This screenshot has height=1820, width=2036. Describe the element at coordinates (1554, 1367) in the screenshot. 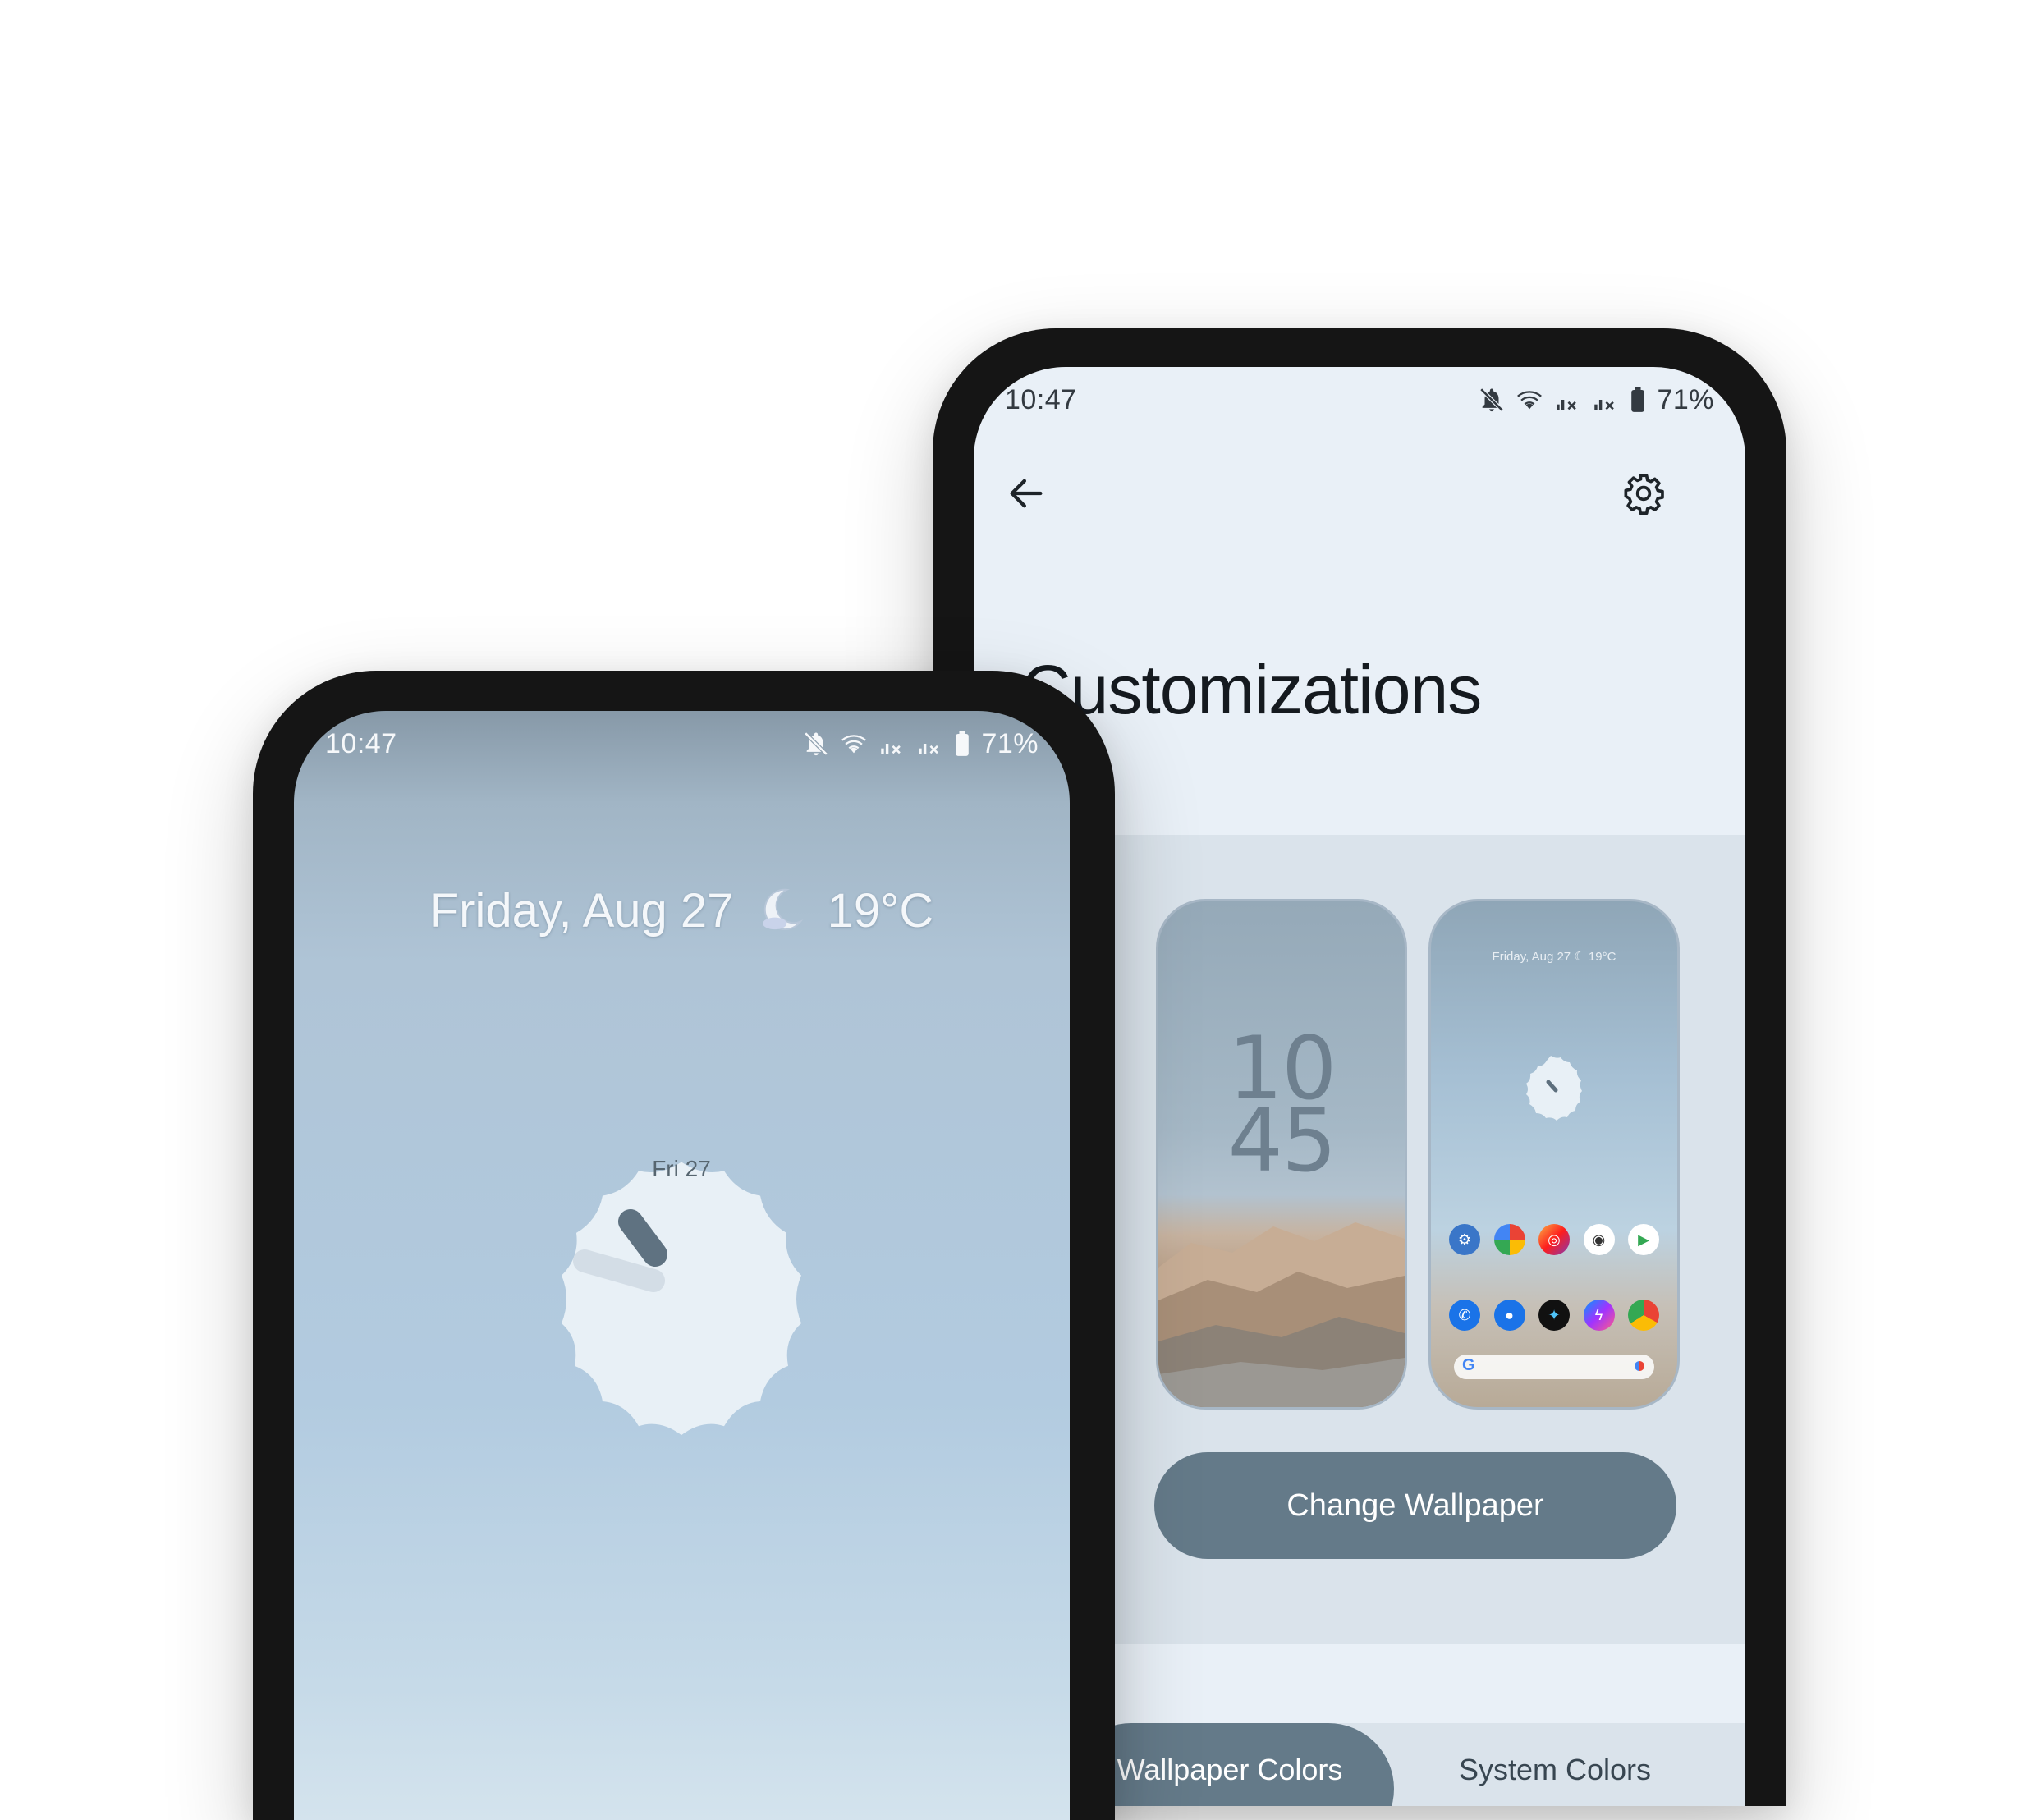

I see `preview-search-bar: G` at that location.